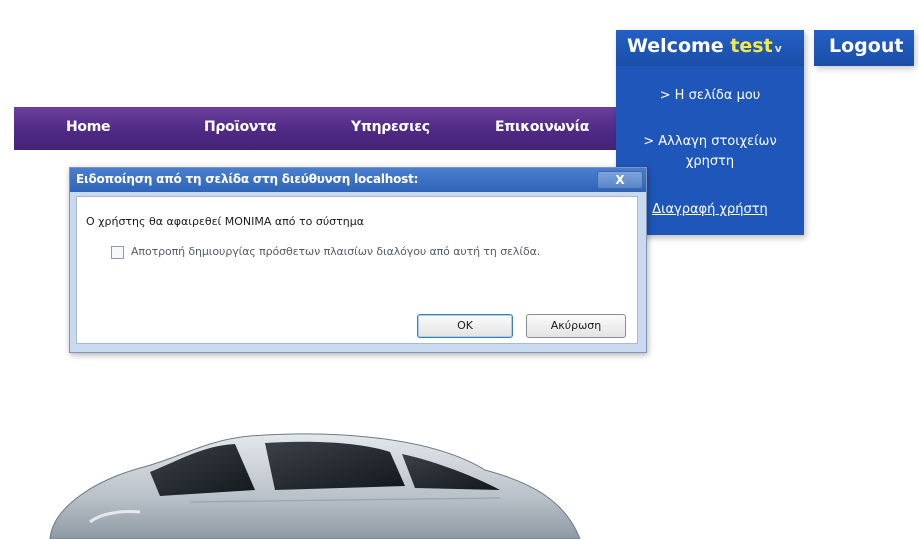 Image resolution: width=919 pixels, height=539 pixels. What do you see at coordinates (465, 326) in the screenshot?
I see `ok-button: OK` at bounding box center [465, 326].